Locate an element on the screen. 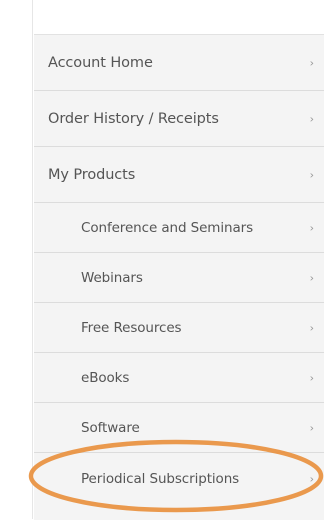 The height and width of the screenshot is (520, 331). sidebar-item-free-resources: Free Resources › is located at coordinates (179, 328).